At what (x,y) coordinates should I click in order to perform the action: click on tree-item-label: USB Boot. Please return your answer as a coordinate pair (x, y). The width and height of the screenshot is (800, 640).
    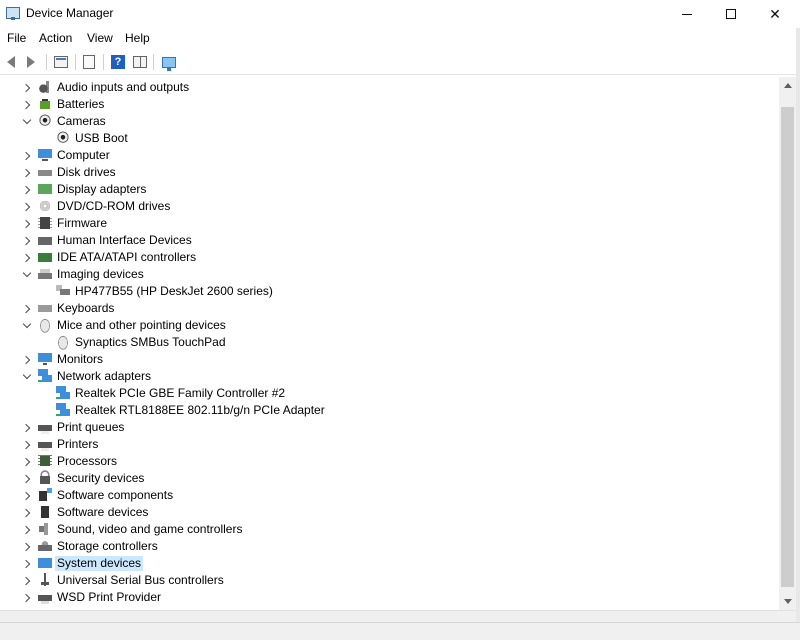
    Looking at the image, I should click on (101, 138).